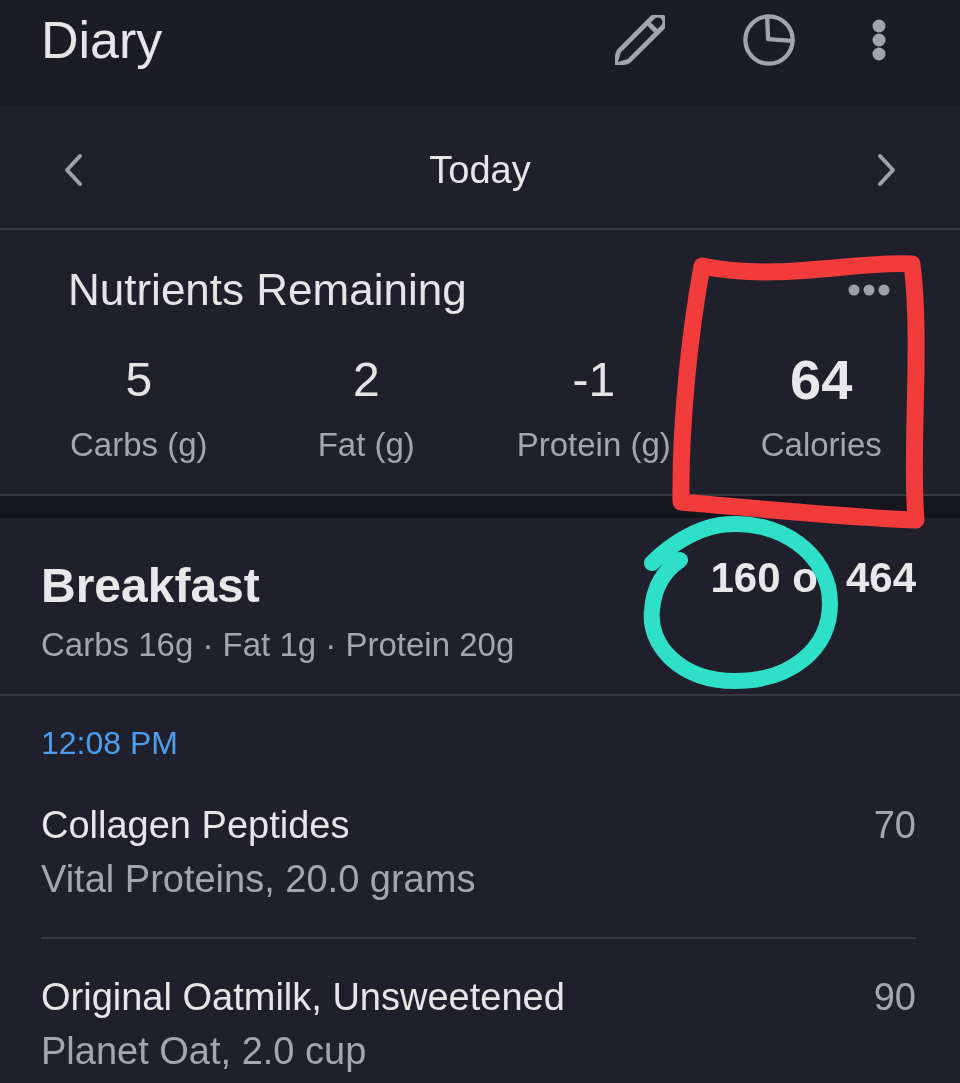  What do you see at coordinates (894, 997) in the screenshot?
I see `food-calories: 90` at bounding box center [894, 997].